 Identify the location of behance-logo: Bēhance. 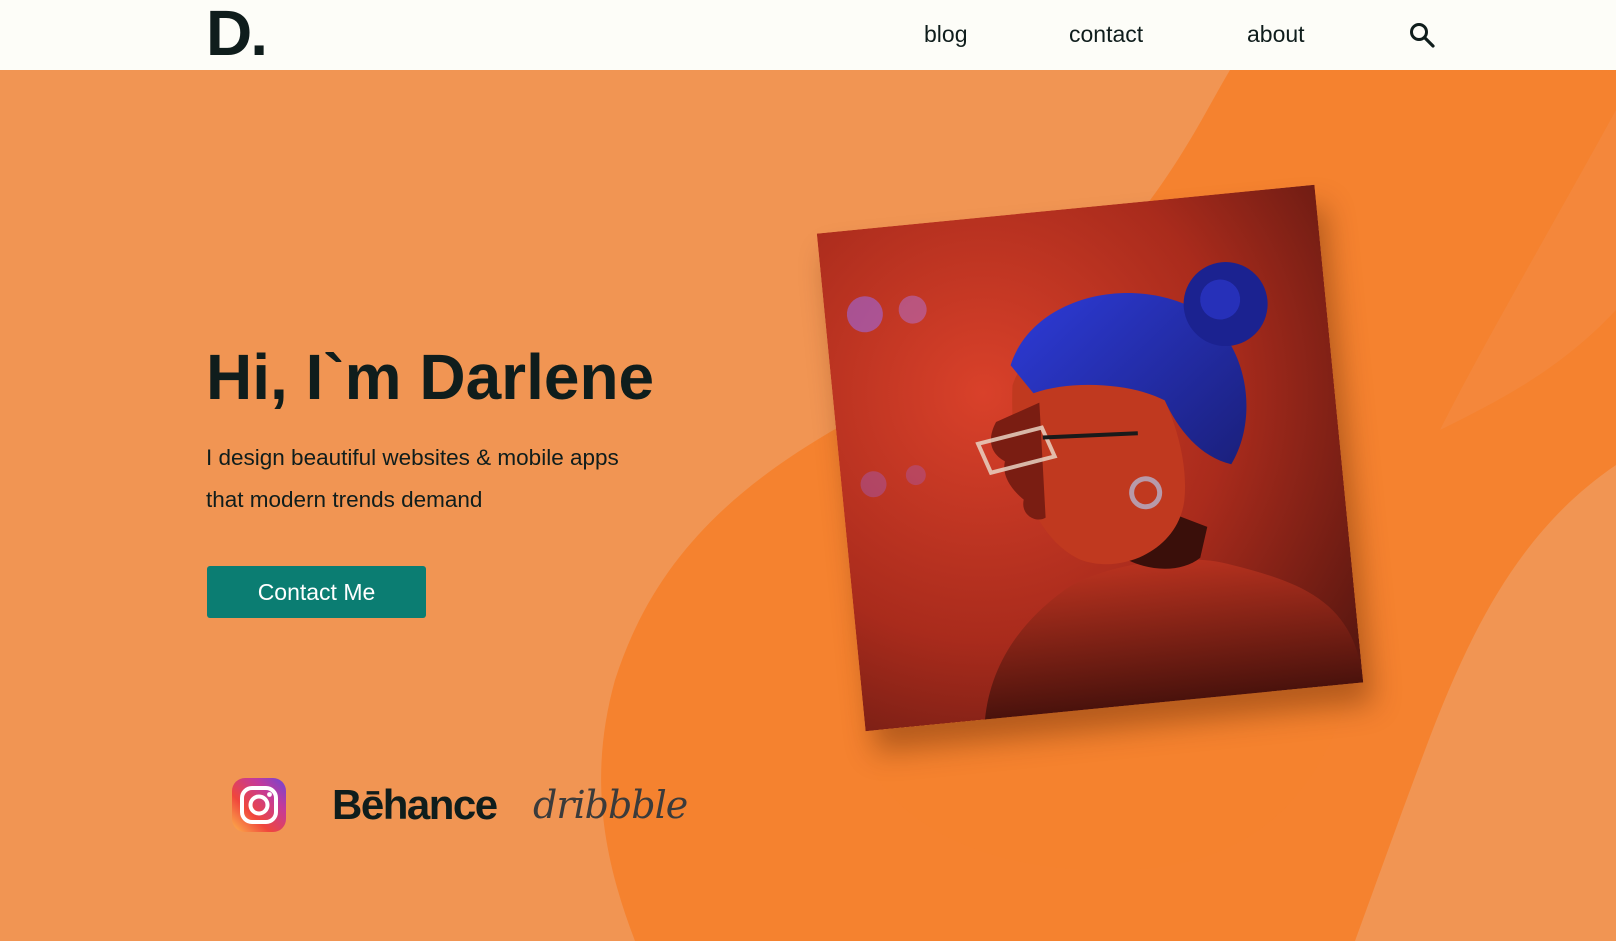
(415, 805).